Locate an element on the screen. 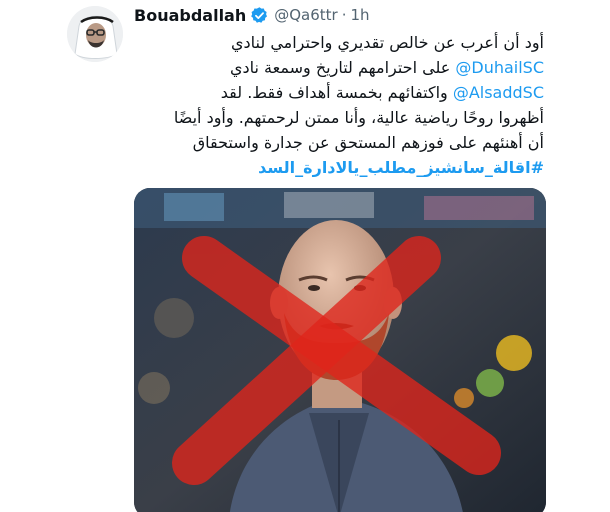 This screenshot has width=610, height=512. tweet-text-line: @AlsaddSC واكتفائهم بخمسة أهداف فقط. لقد is located at coordinates (342, 92).